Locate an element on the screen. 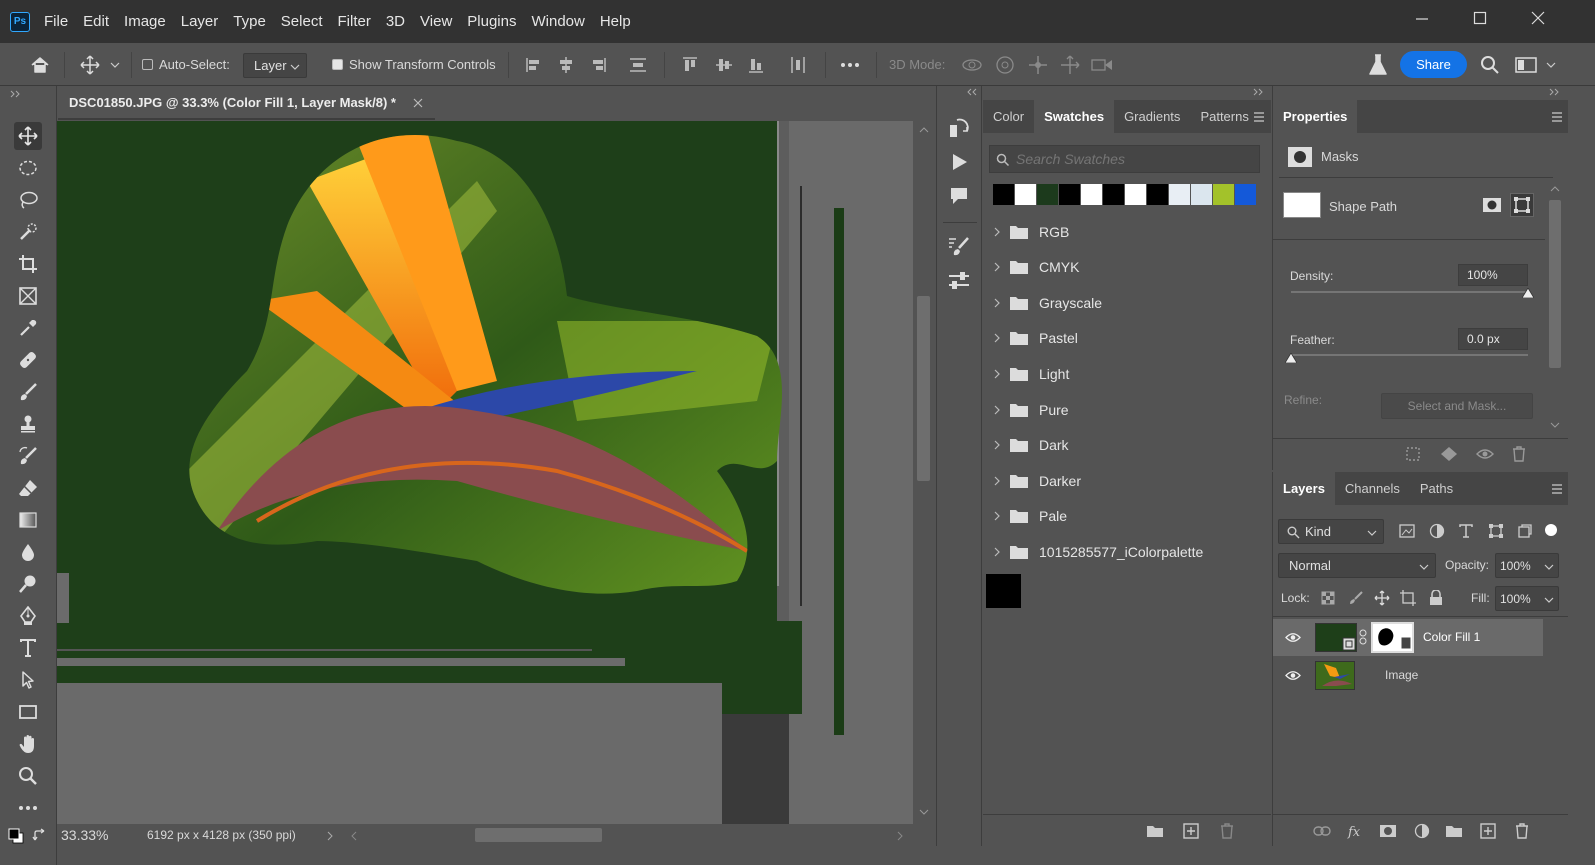 The image size is (1595, 865). feather-slider-thumb is located at coordinates (1291, 358).